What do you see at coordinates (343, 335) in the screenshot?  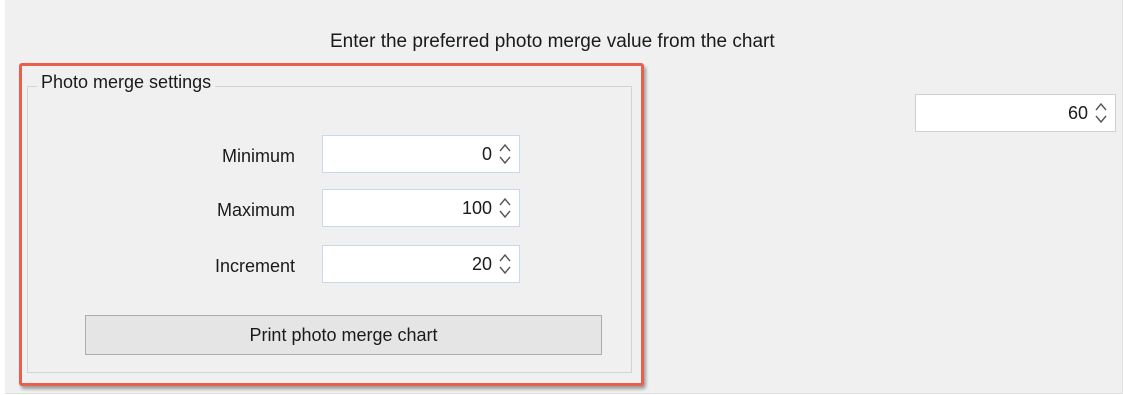 I see `print-photo-merge-chart-button: Print photo merge chart` at bounding box center [343, 335].